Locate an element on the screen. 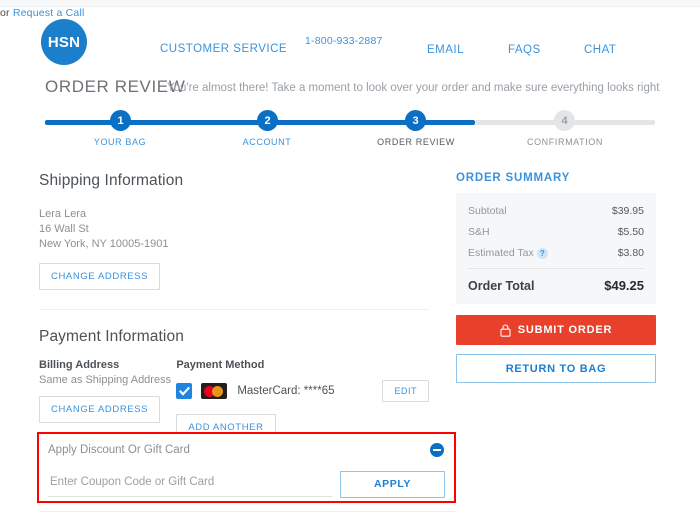 This screenshot has width=700, height=525. summary-subtotal-label: Subtotal is located at coordinates (487, 211).